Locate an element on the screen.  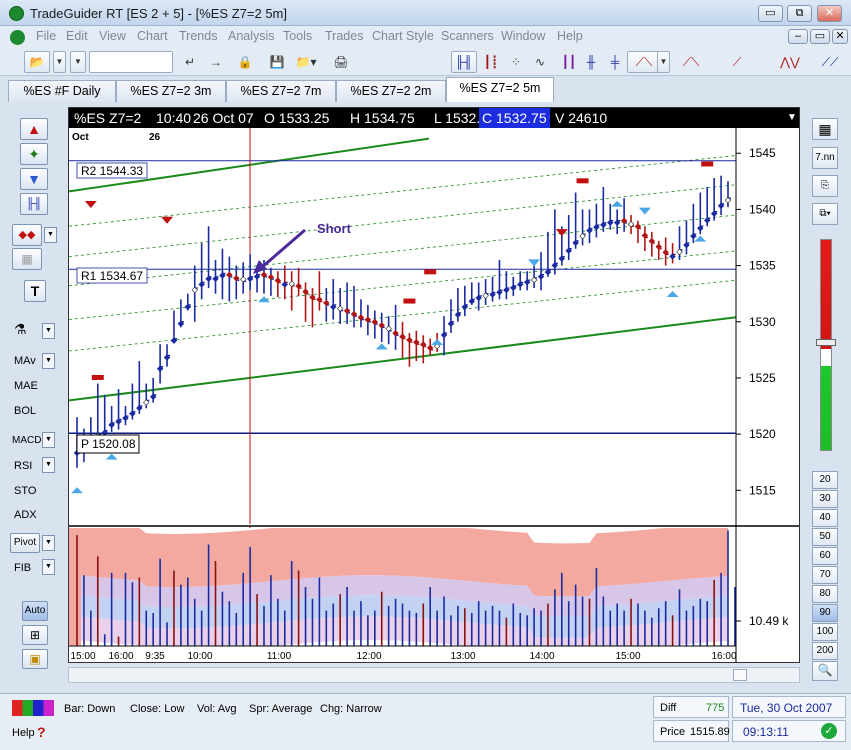
save-icon: 💾 is located at coordinates (277, 62).